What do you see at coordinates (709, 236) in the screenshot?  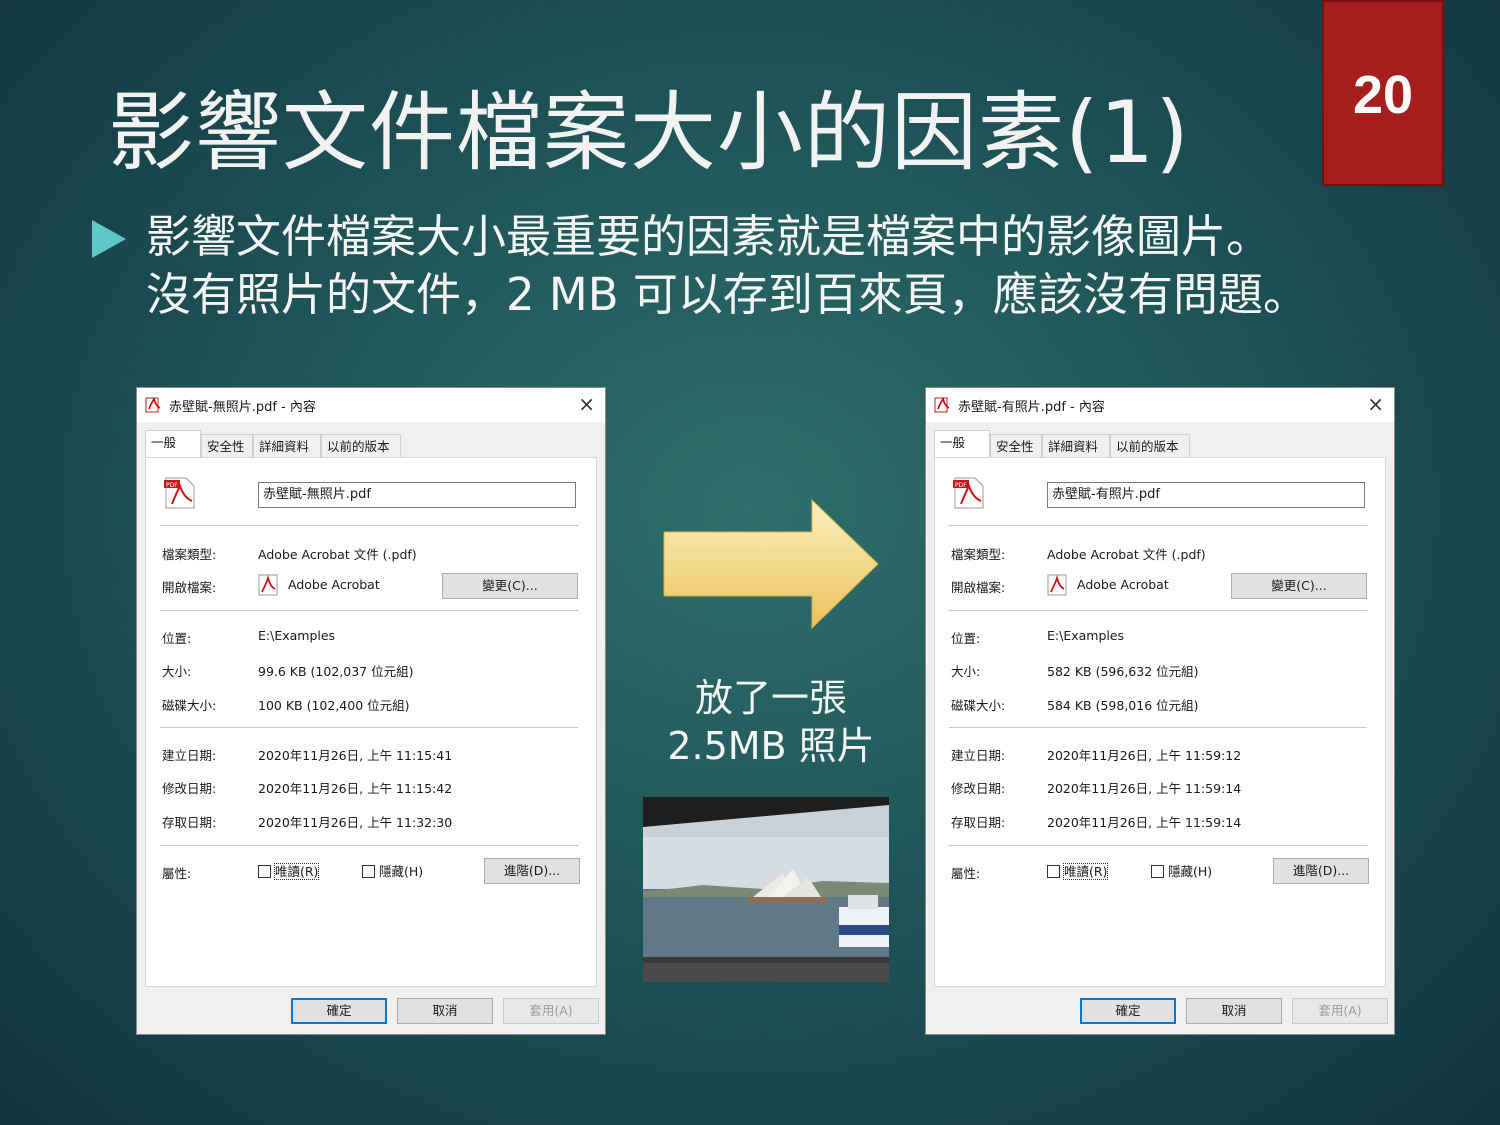 I see `bullet-line-1: 影響文件檔案大小最重要的因素就是檔案中的影像圖片。` at bounding box center [709, 236].